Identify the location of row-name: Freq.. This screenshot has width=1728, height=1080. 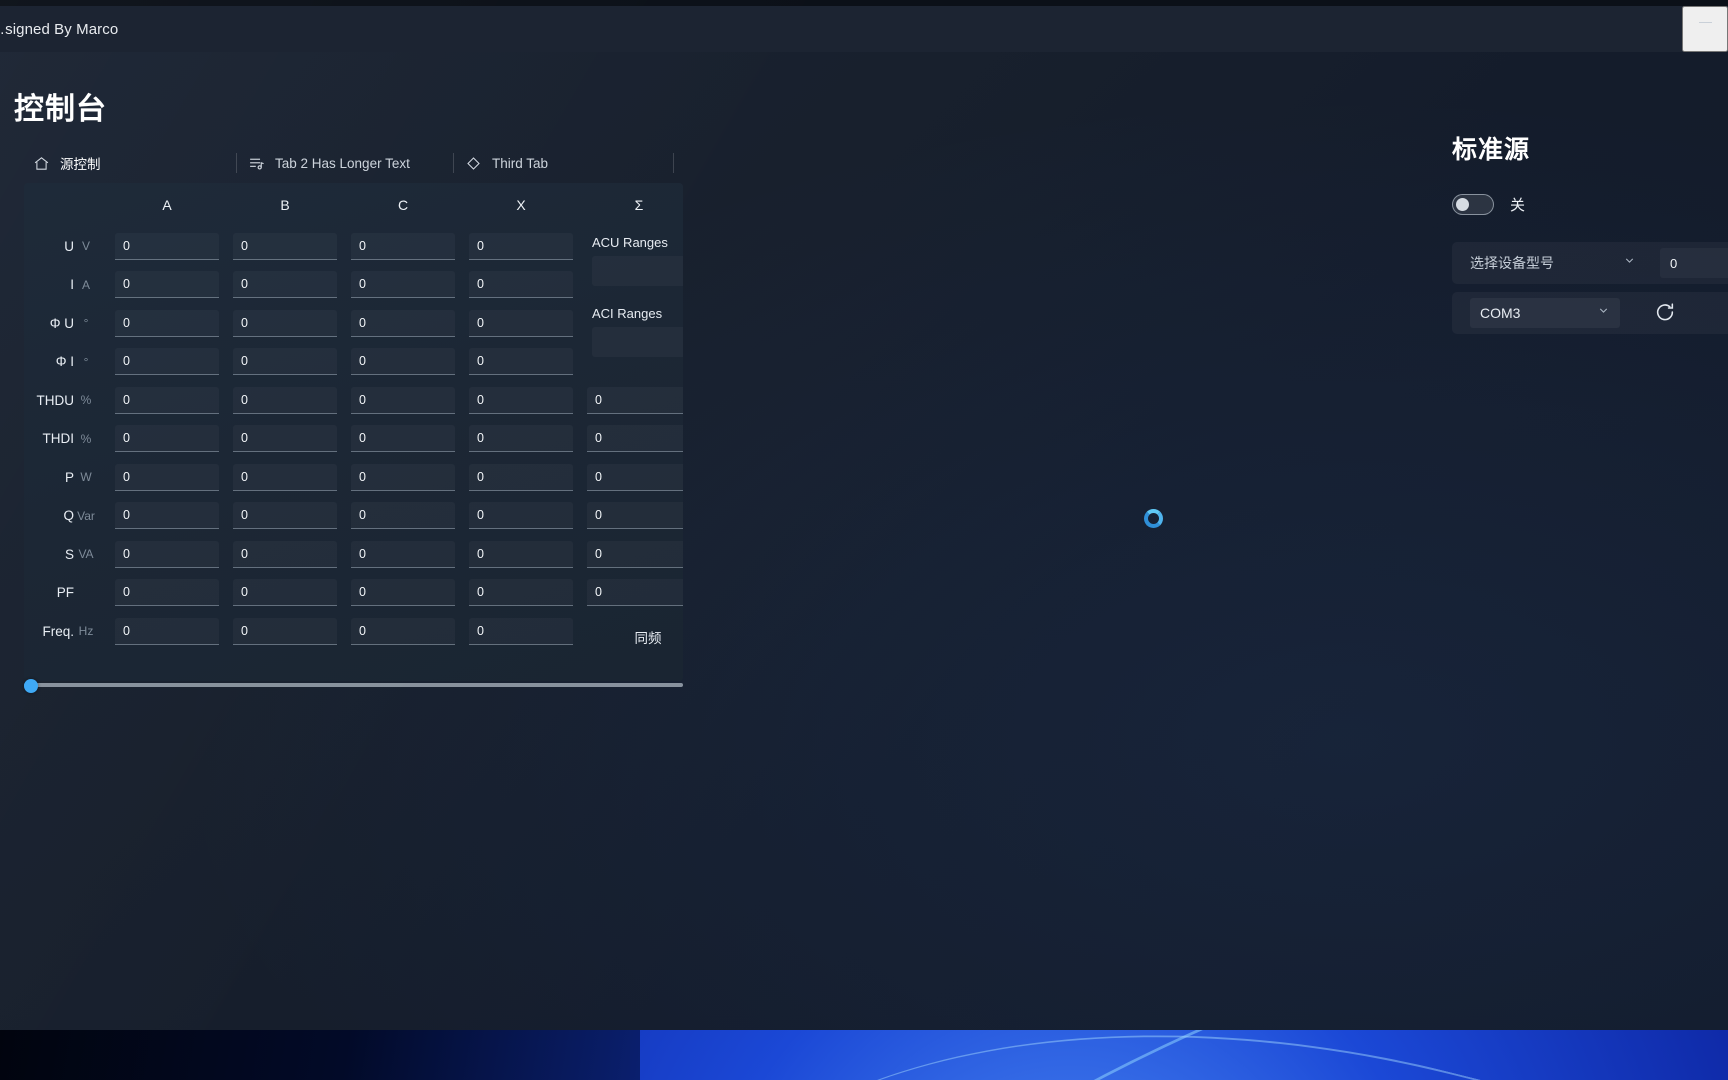
(58, 631).